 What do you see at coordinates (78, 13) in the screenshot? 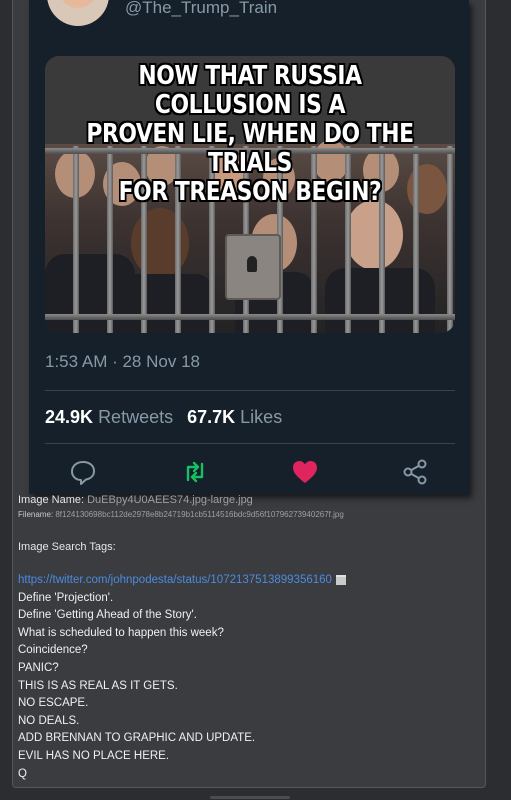
I see `avatar` at bounding box center [78, 13].